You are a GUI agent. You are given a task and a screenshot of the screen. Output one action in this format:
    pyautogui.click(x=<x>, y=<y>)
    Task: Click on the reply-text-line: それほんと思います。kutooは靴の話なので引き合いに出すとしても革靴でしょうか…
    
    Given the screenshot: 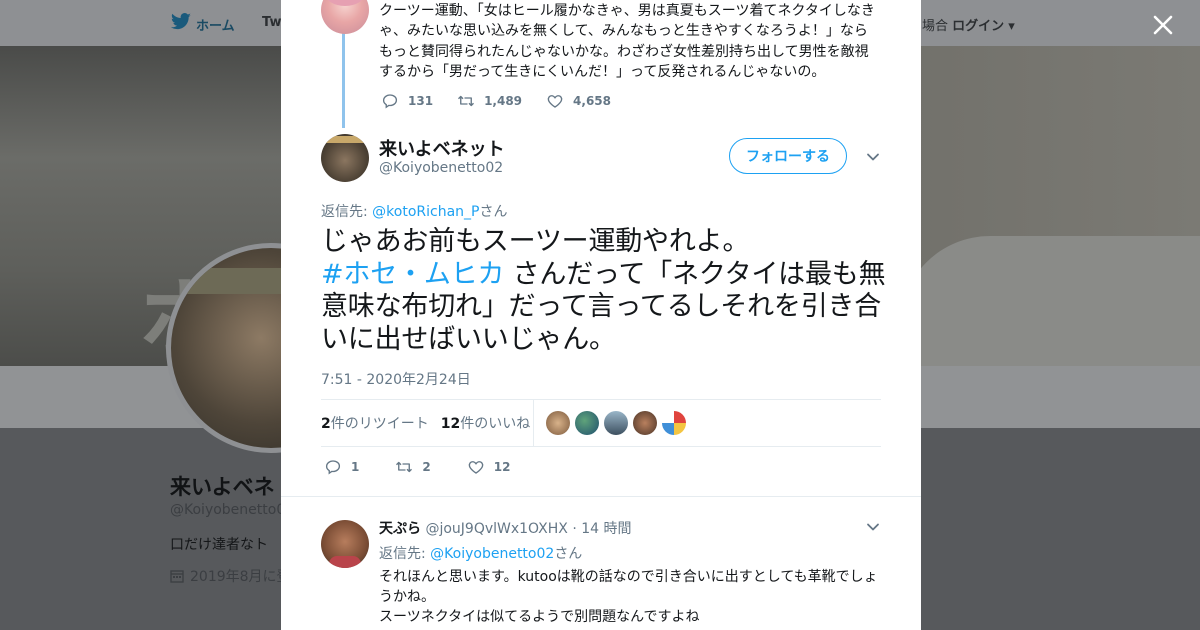 What is the action you would take?
    pyautogui.click(x=628, y=587)
    